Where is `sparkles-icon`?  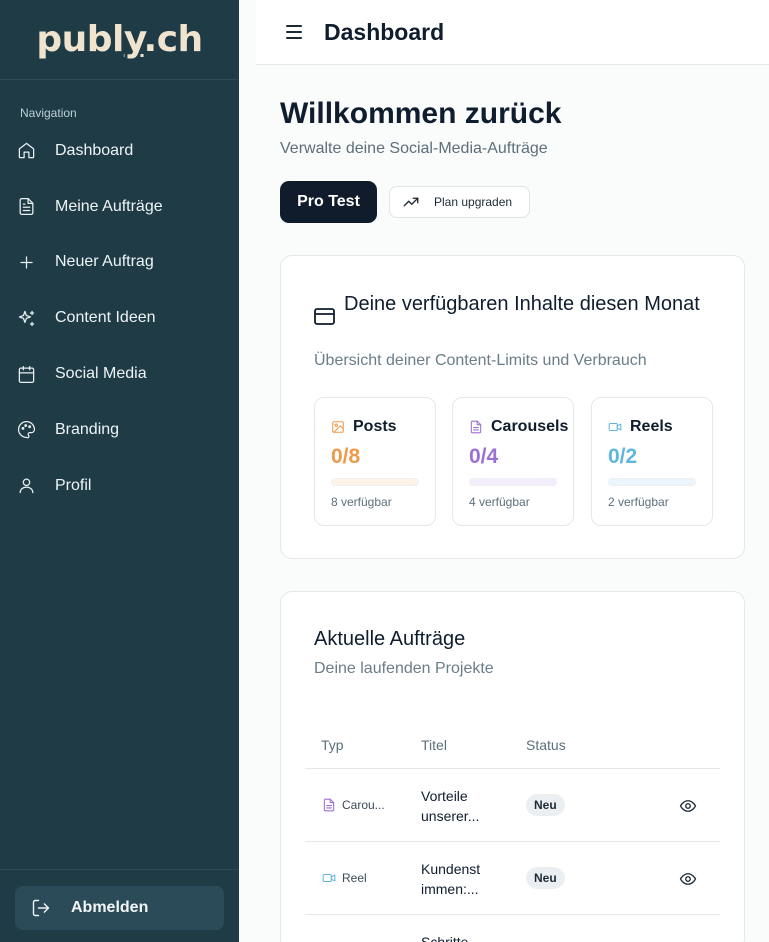 sparkles-icon is located at coordinates (26, 318).